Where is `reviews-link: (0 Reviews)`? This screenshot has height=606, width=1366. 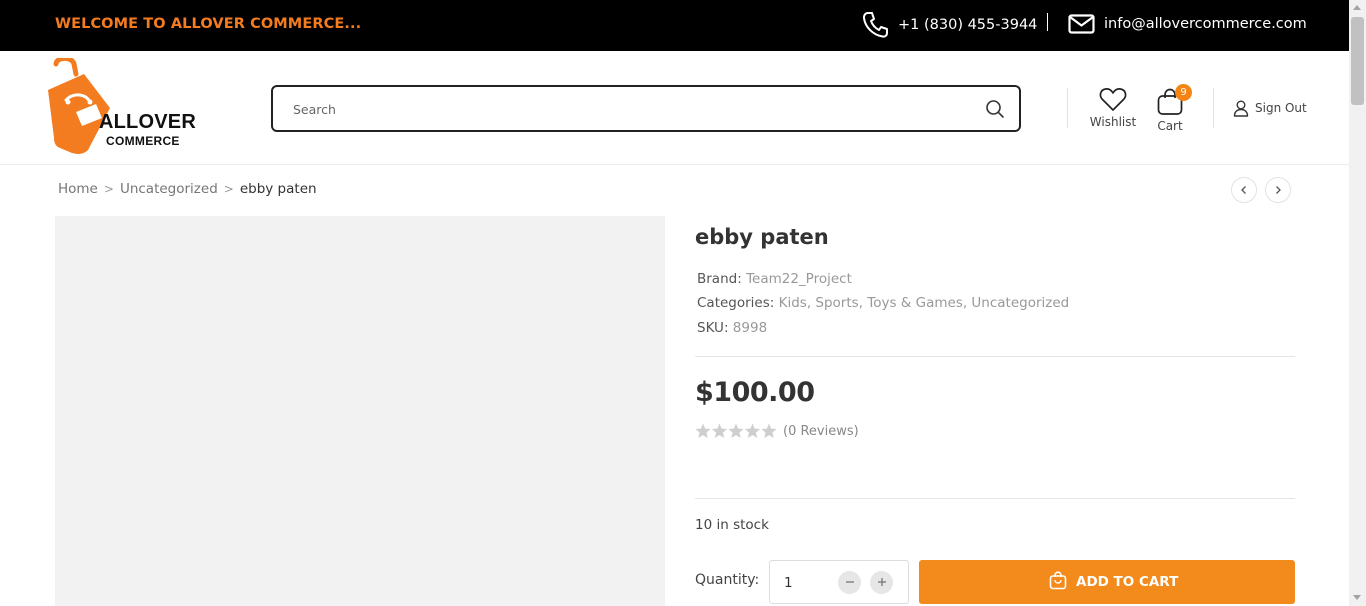
reviews-link: (0 Reviews) is located at coordinates (821, 431).